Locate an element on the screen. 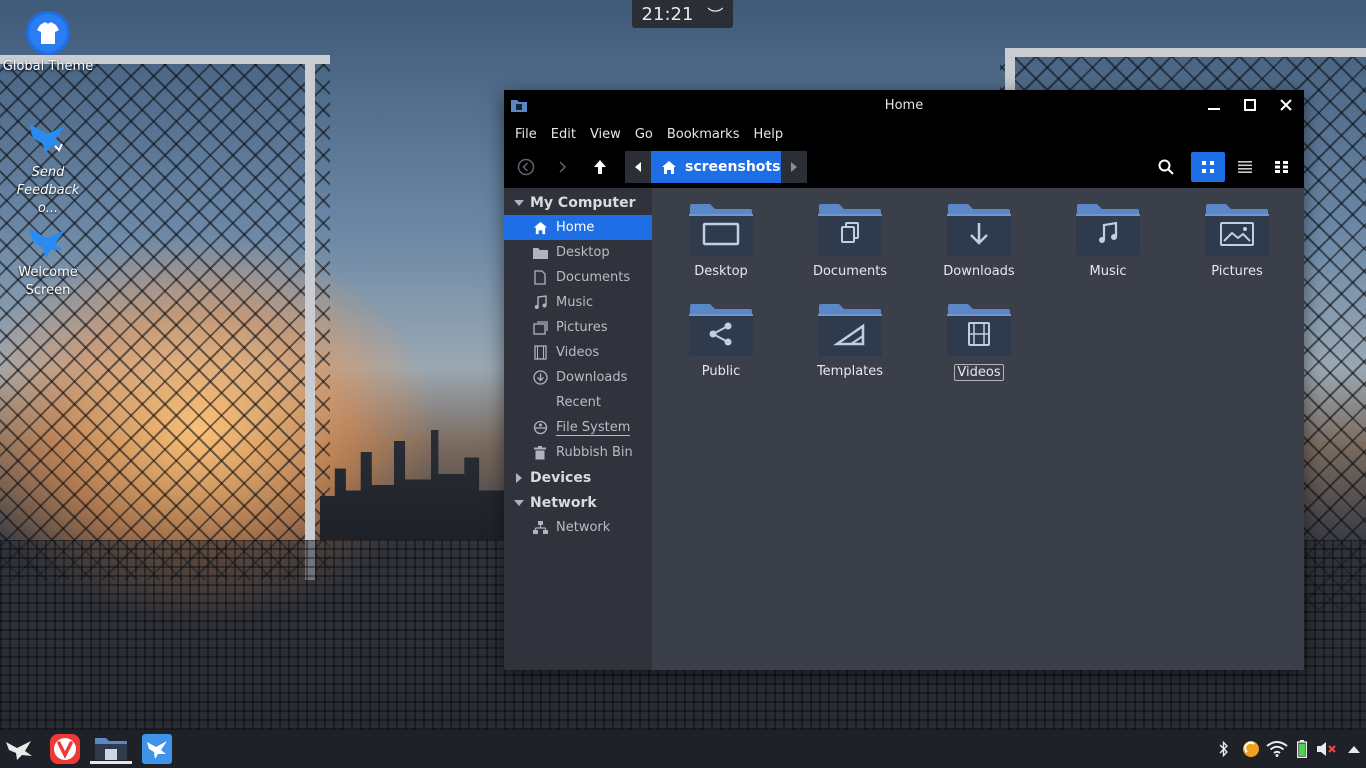  sidebar-section-network: Network is located at coordinates (578, 502).